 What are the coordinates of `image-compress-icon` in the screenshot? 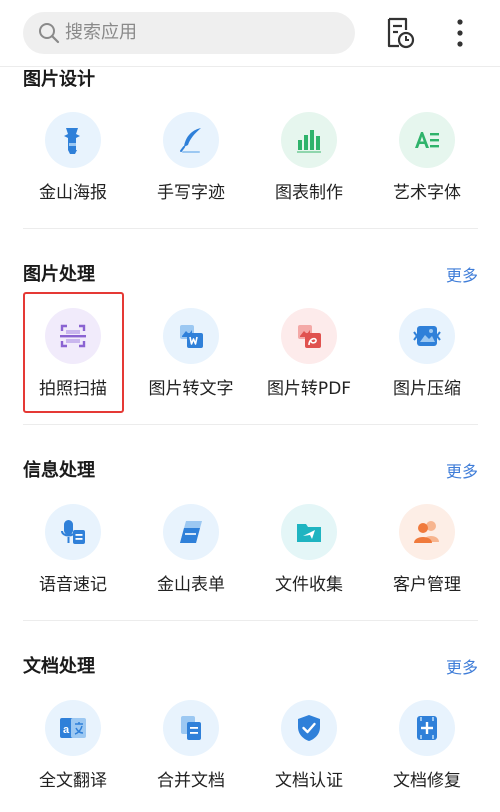 It's located at (427, 336).